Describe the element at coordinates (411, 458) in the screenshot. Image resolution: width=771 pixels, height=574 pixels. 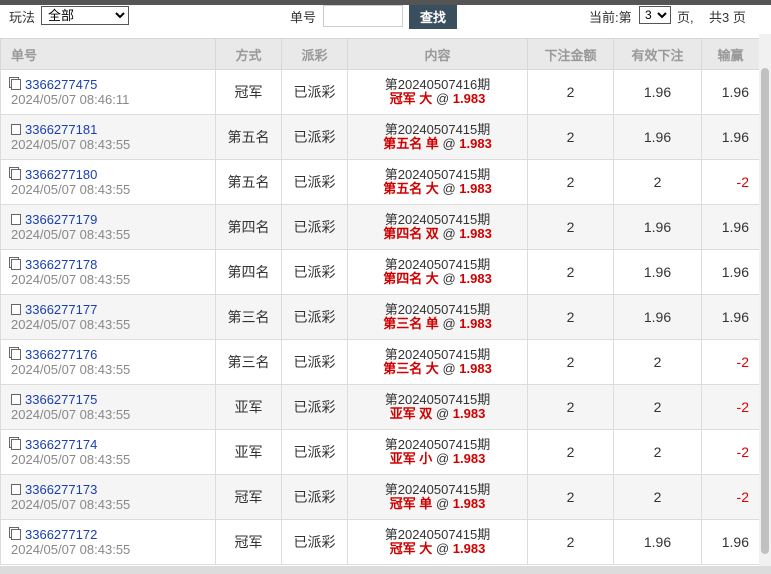
I see `bet-pick: 亚军 小` at that location.